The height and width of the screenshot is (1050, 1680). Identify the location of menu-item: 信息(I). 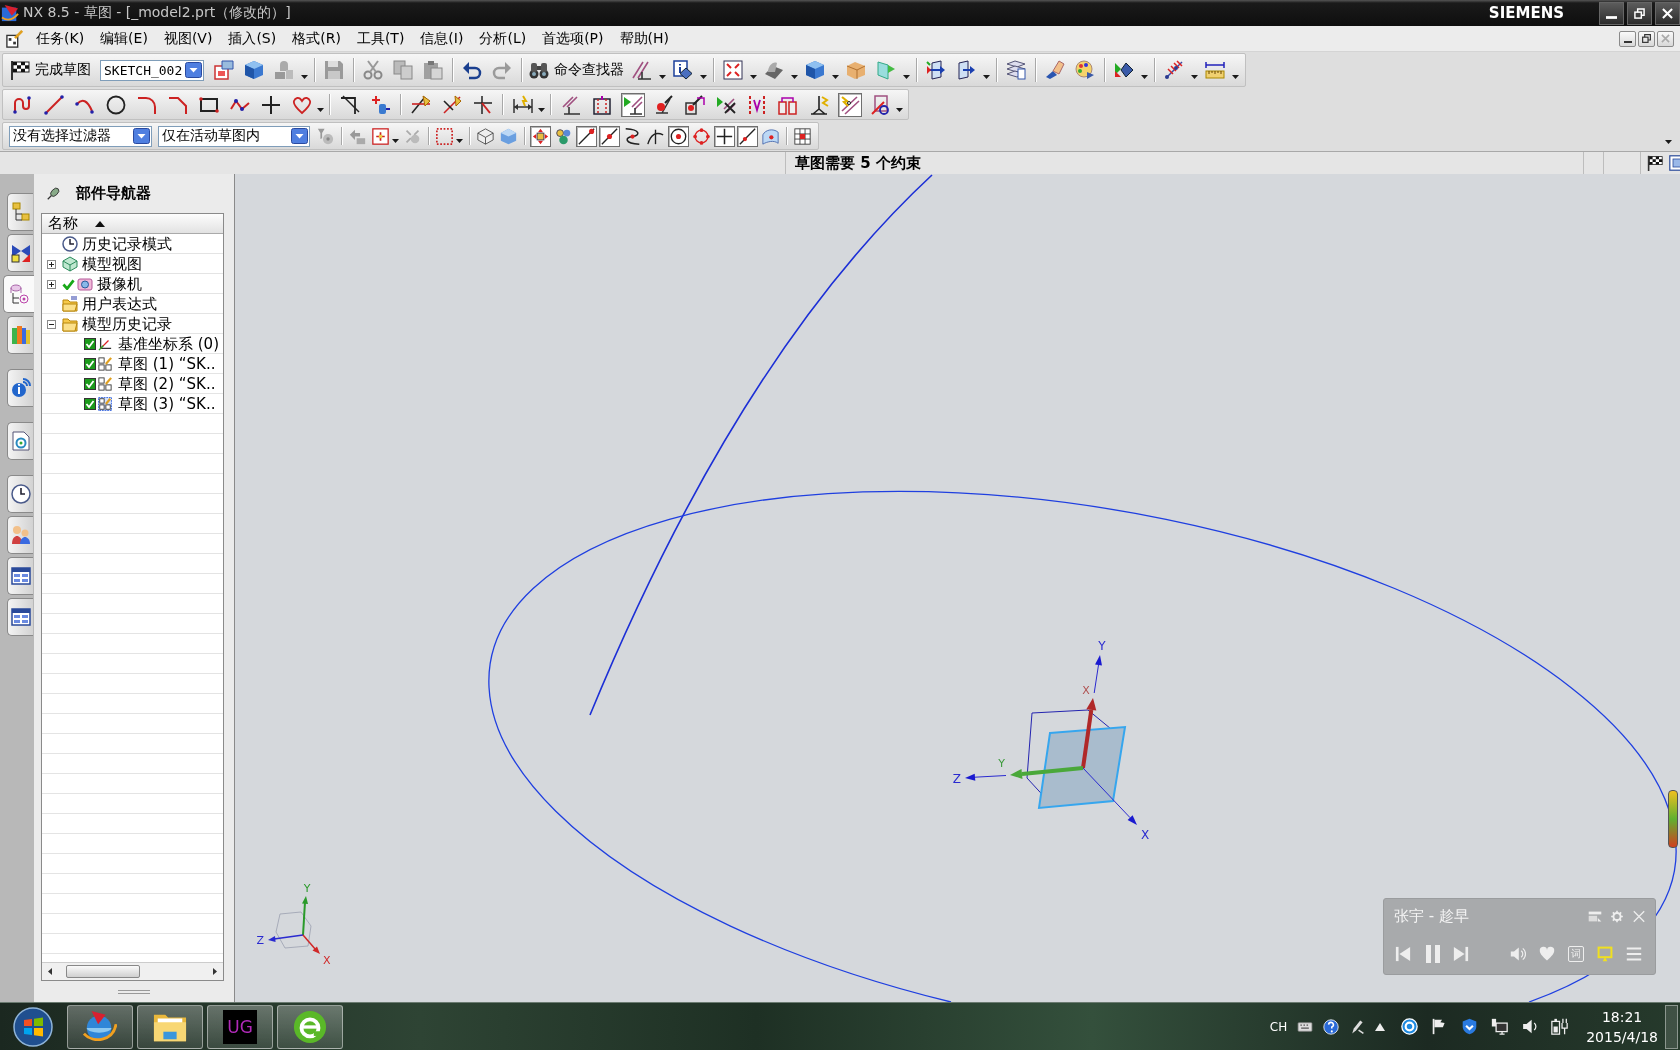
(442, 38).